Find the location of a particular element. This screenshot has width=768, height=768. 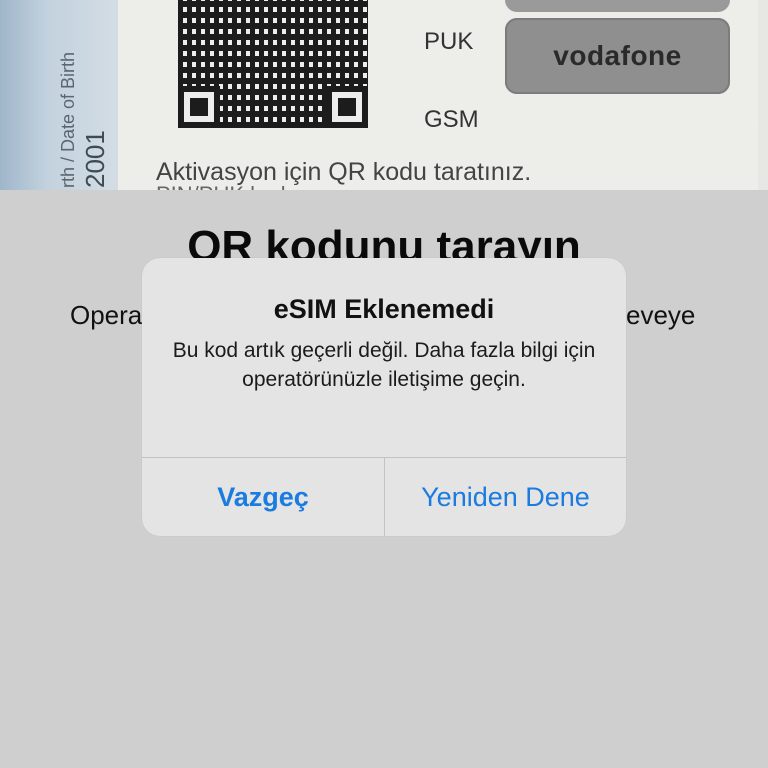

id-card-strip: rth / Date of Birth 2001 is located at coordinates (60, 95).